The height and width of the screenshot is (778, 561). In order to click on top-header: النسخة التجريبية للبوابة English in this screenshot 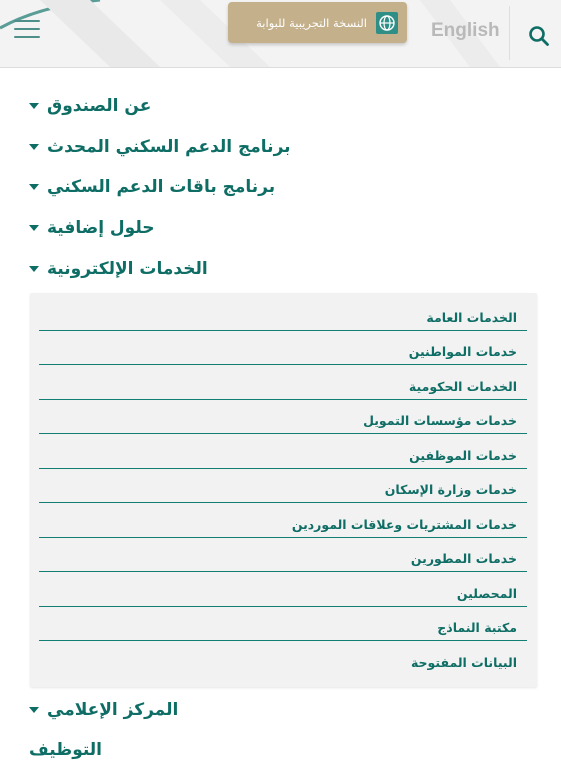, I will do `click(280, 34)`.